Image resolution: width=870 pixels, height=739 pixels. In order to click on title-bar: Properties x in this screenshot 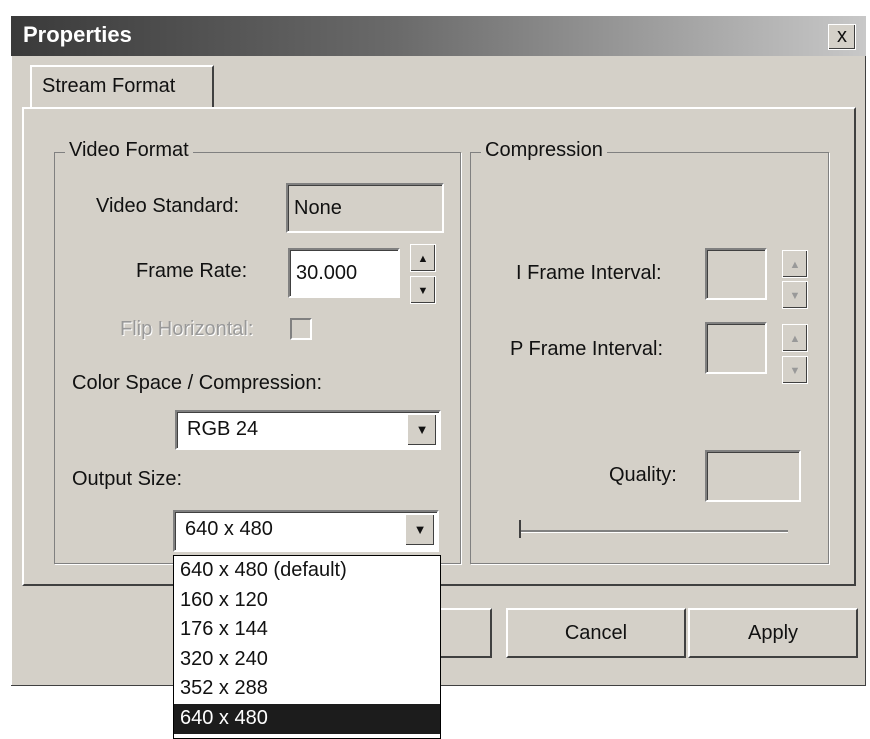, I will do `click(438, 36)`.